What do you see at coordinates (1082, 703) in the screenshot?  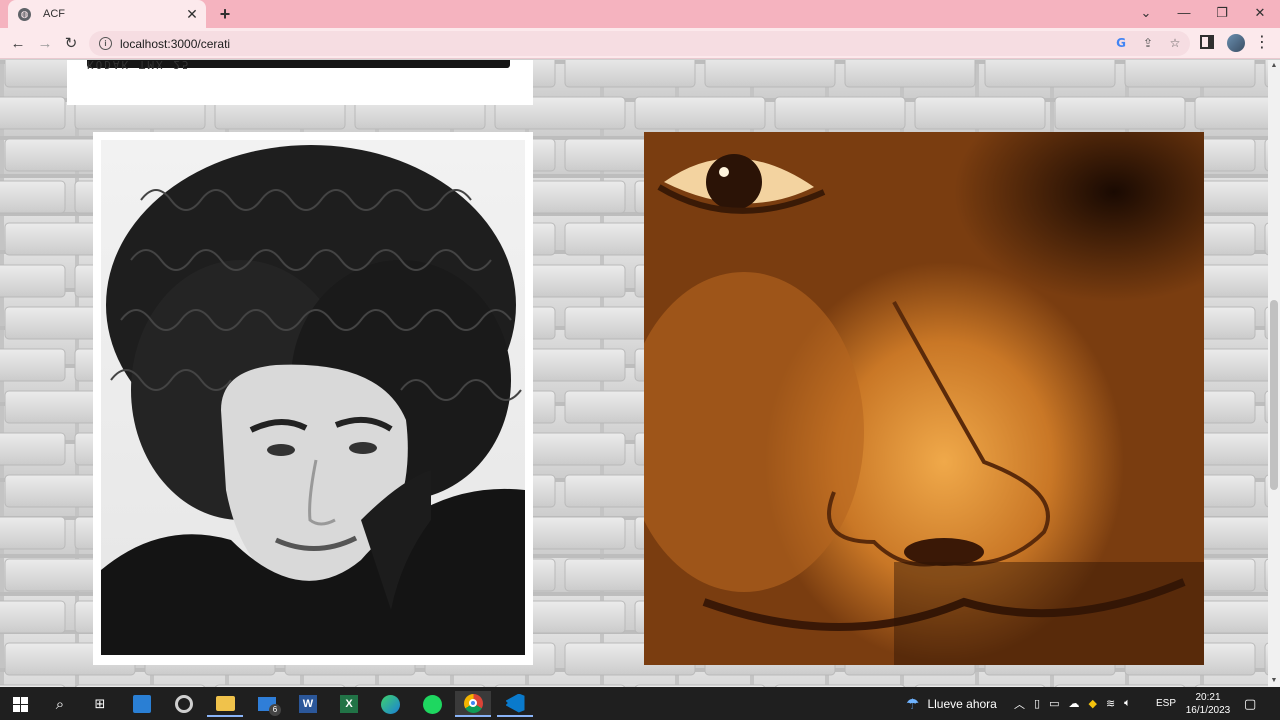 I see `system-tray-icons: ▯ ▭ ☁ ◆ ≋ 🔈︎` at bounding box center [1082, 703].